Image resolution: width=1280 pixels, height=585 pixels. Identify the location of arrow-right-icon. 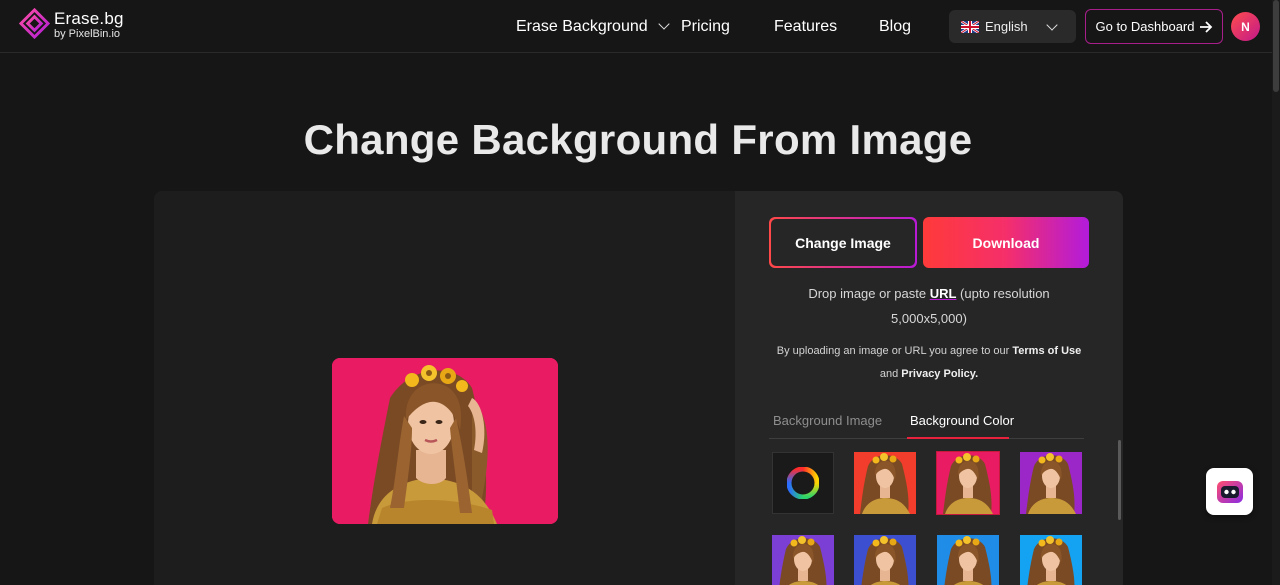
(1205, 26).